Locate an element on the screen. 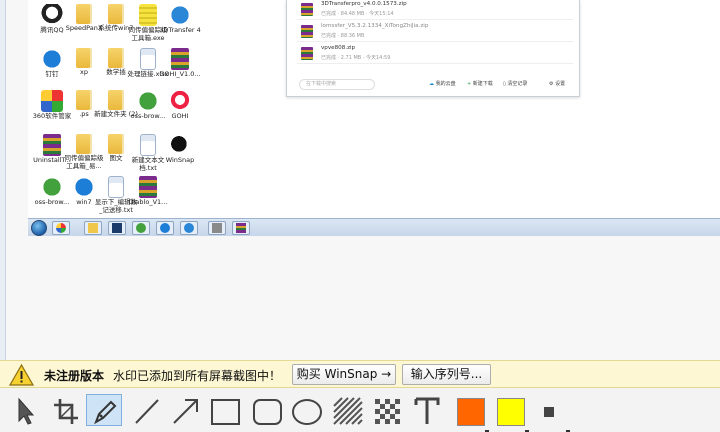 This screenshot has height=432, width=720. desktop-icon-winsnap: WinSnap is located at coordinates (180, 156).